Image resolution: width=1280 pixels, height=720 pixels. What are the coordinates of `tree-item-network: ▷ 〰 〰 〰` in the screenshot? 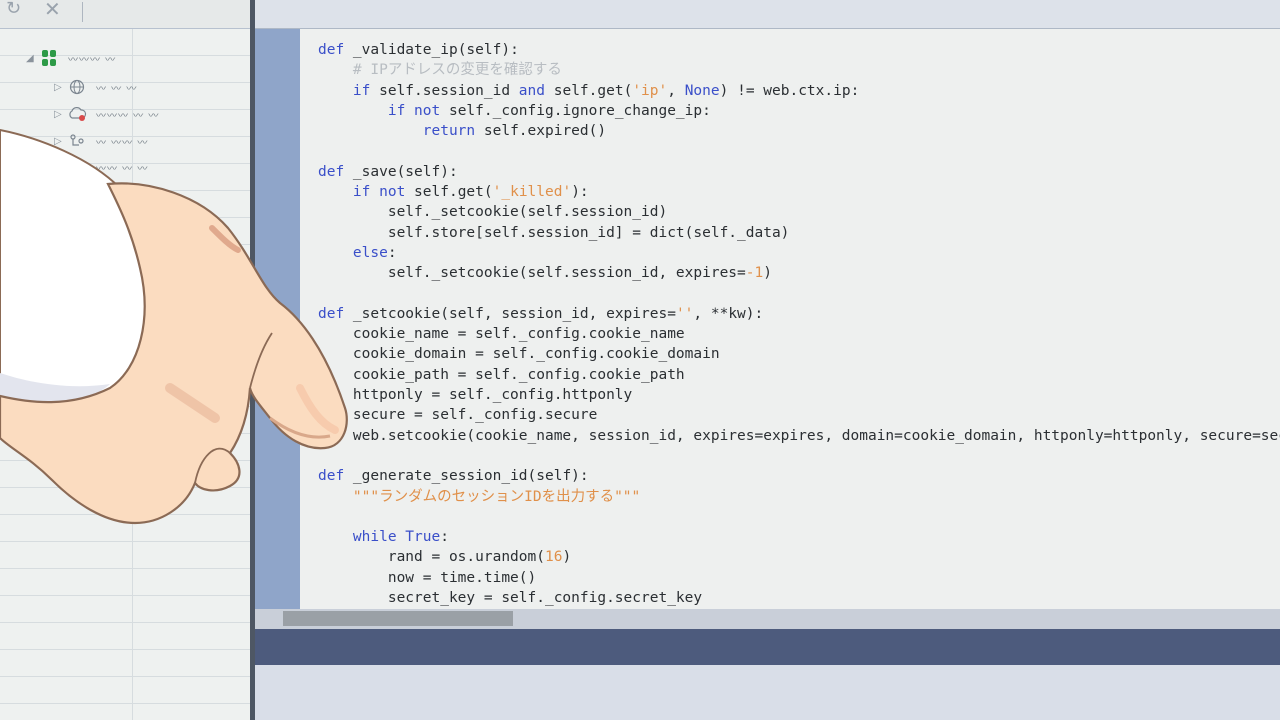 It's located at (95, 87).